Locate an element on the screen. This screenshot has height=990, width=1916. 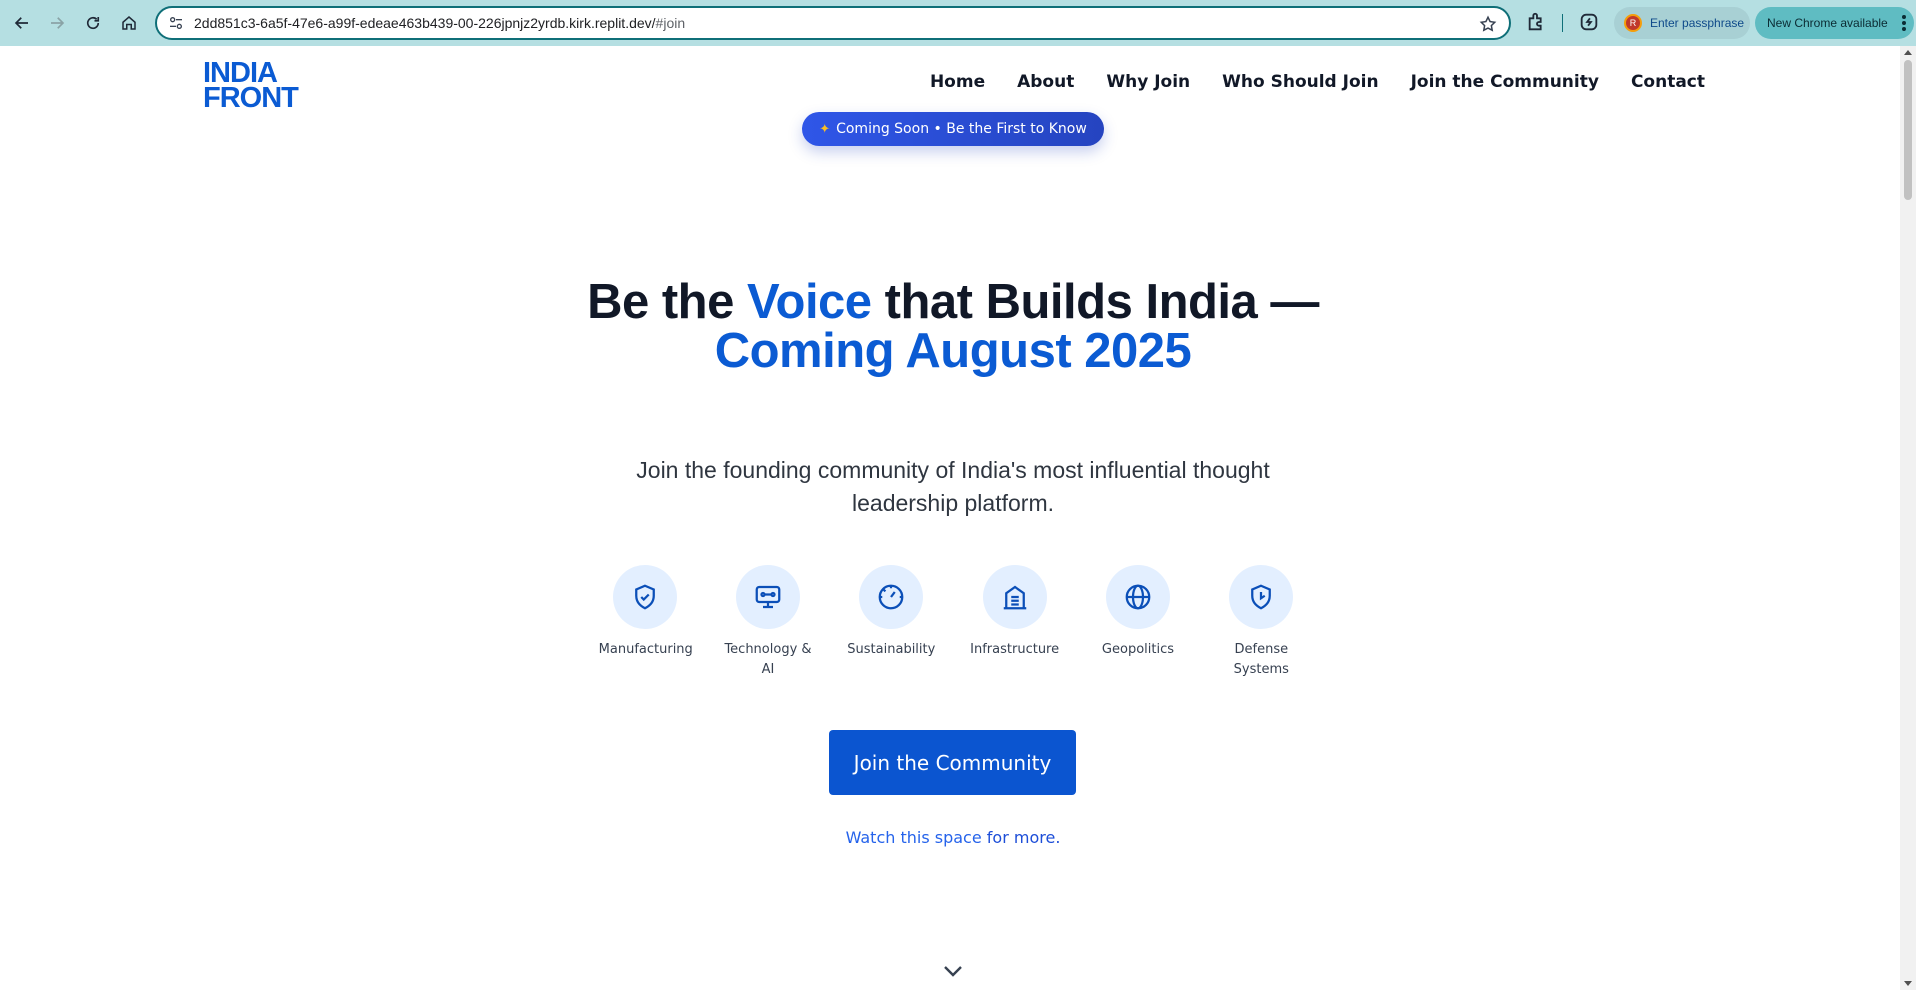
nav-why-join: Why Join is located at coordinates (1148, 82).